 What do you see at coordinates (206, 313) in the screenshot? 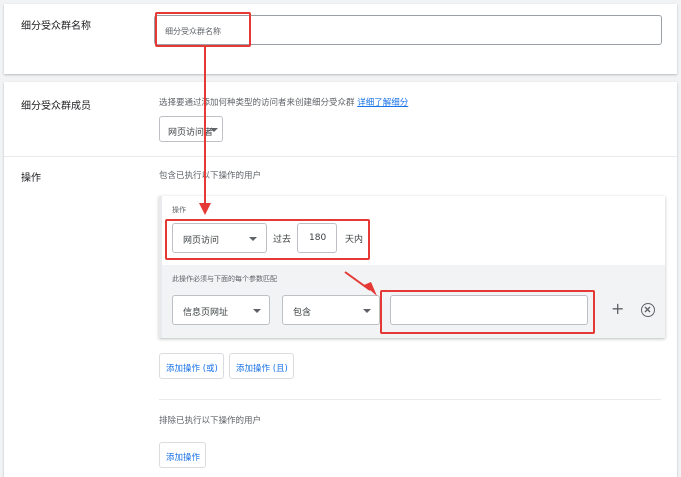
I see `param-field-value: 信息页网址` at bounding box center [206, 313].